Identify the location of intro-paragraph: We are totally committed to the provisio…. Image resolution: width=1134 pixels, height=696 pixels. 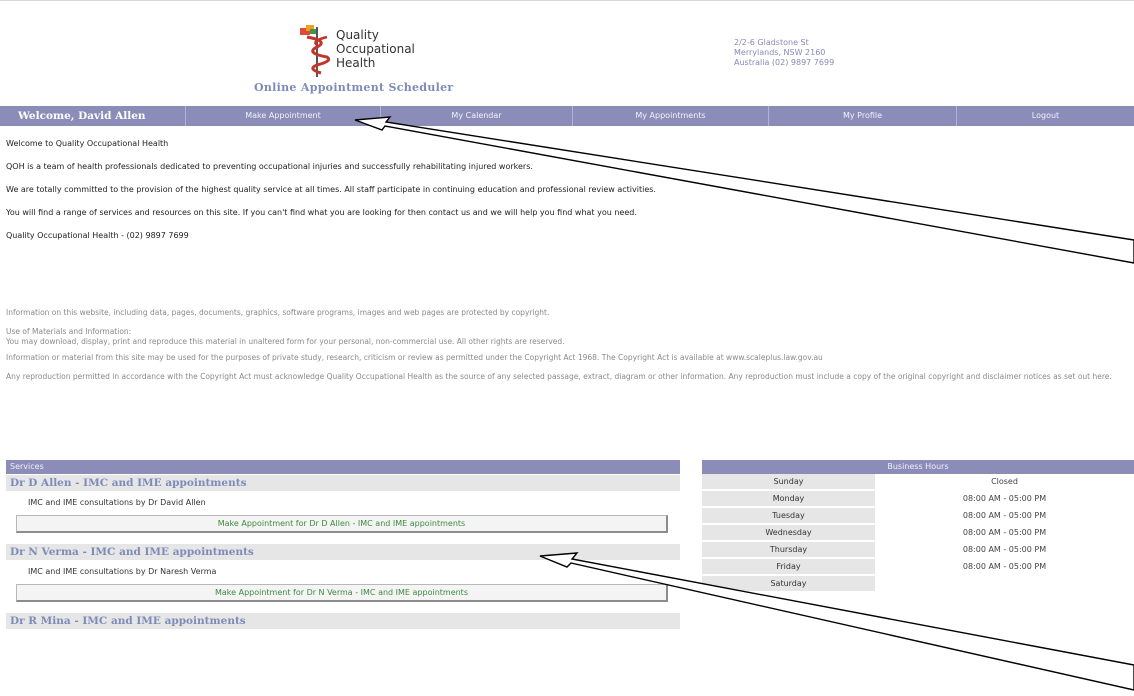
(331, 189).